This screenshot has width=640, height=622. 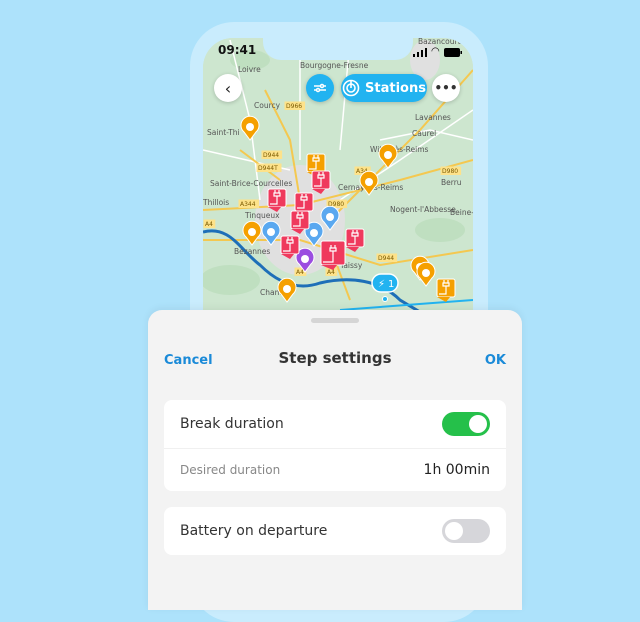 I want to click on battery-settings-card: Battery on departure, so click(x=335, y=531).